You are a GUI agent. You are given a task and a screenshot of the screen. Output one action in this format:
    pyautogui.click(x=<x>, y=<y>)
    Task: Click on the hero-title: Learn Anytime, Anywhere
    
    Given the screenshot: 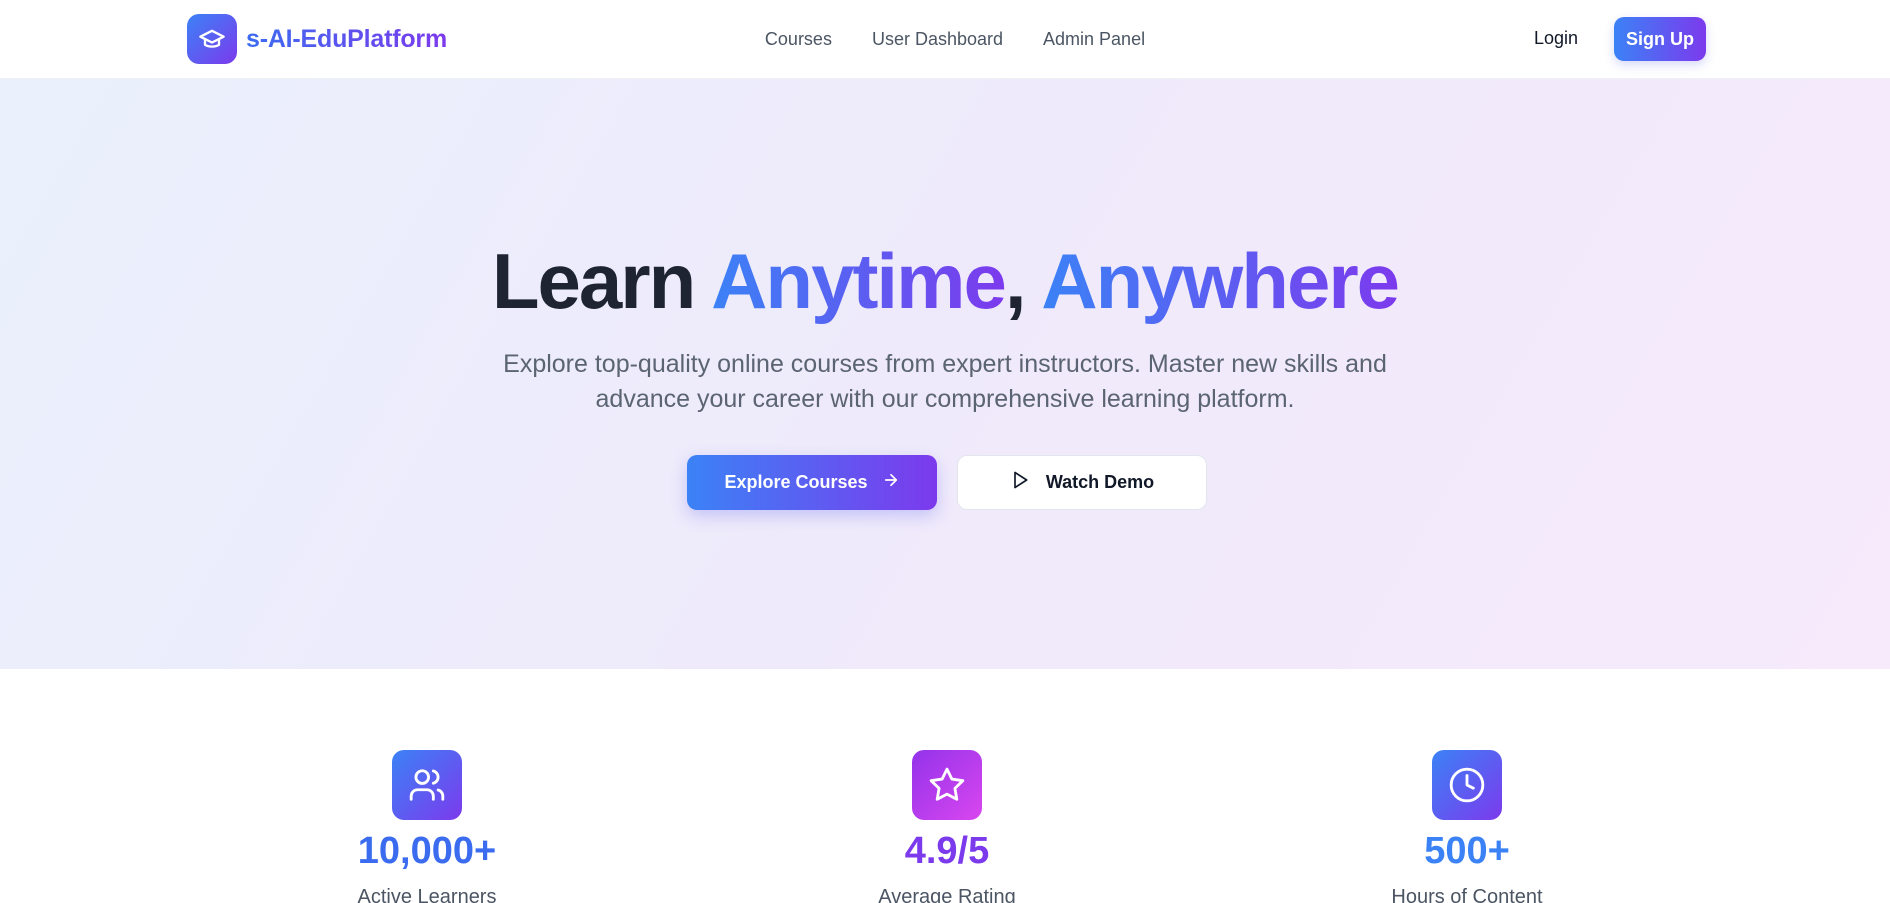 What is the action you would take?
    pyautogui.click(x=945, y=281)
    